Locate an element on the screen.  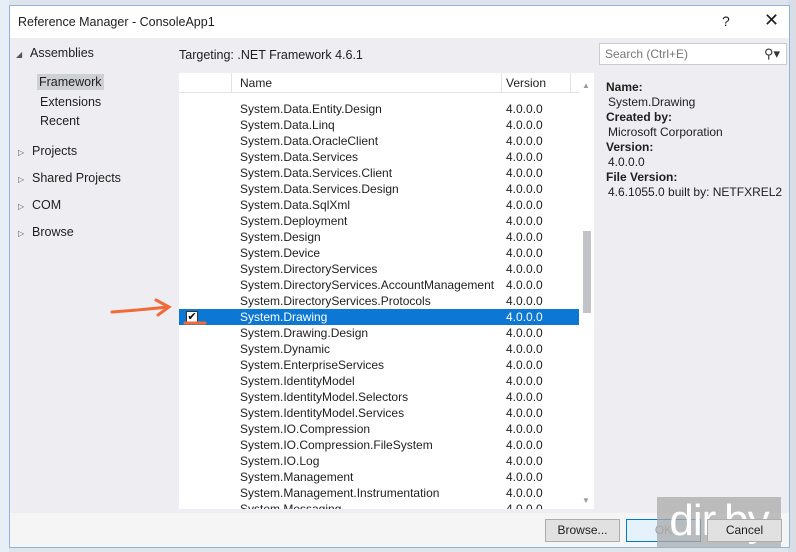
table-row: System.Messaging 4.0.0.0 is located at coordinates (379, 505).